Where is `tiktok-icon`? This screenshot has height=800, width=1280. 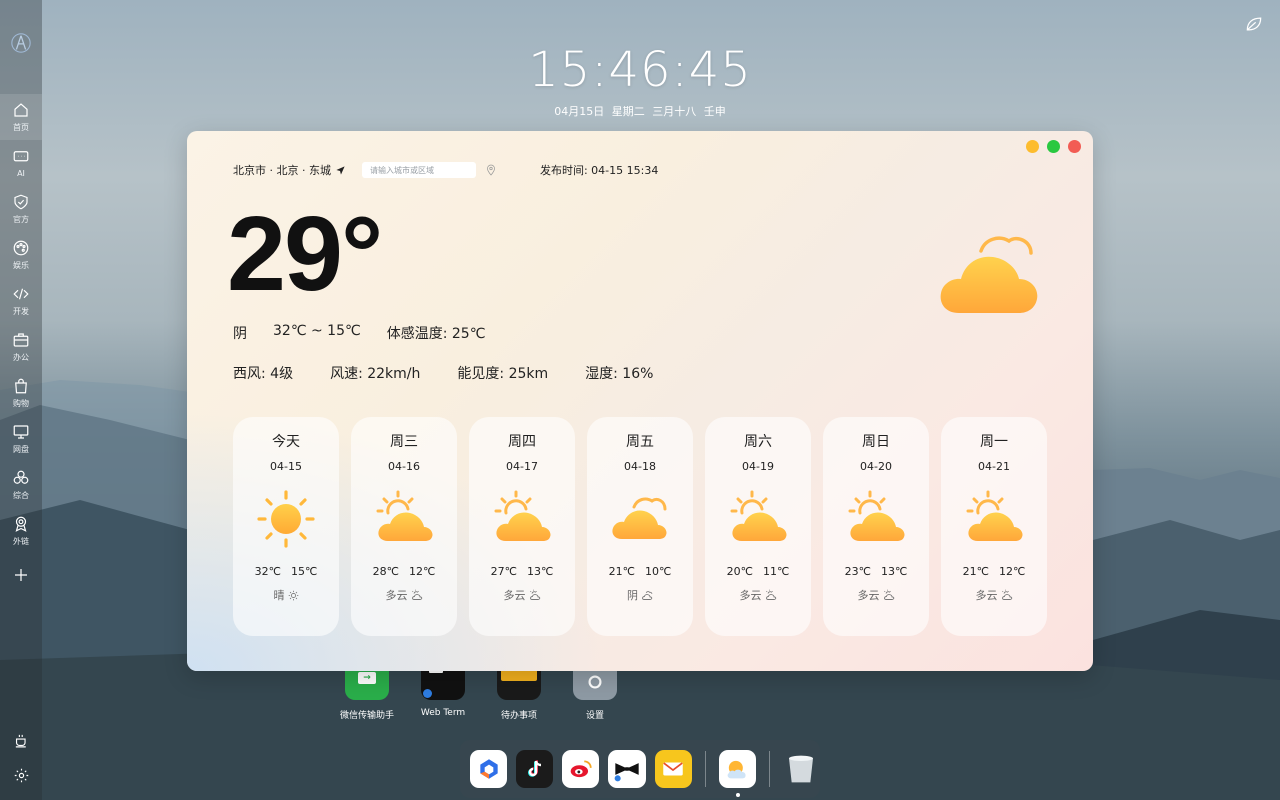 tiktok-icon is located at coordinates (534, 768).